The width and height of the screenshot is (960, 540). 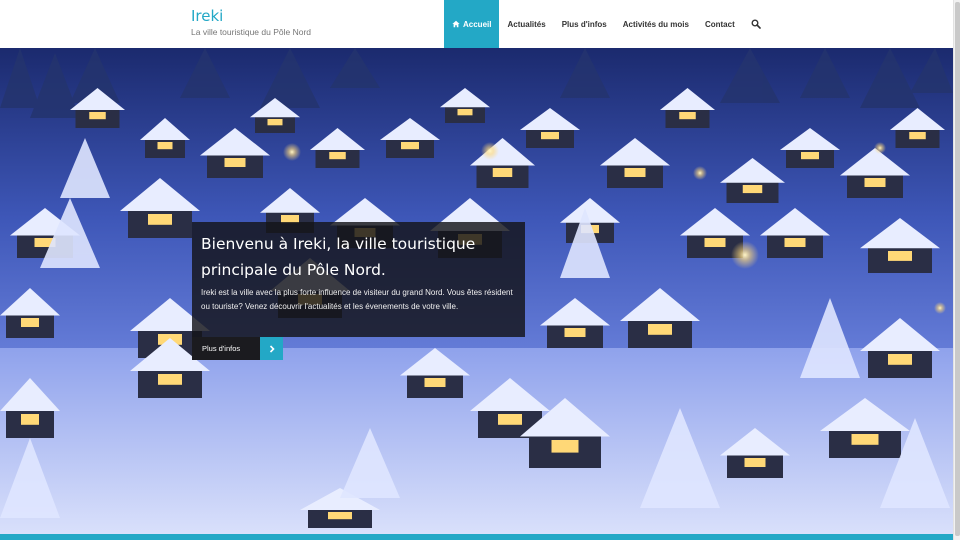 I want to click on scrollbar-thumb, so click(x=957, y=269).